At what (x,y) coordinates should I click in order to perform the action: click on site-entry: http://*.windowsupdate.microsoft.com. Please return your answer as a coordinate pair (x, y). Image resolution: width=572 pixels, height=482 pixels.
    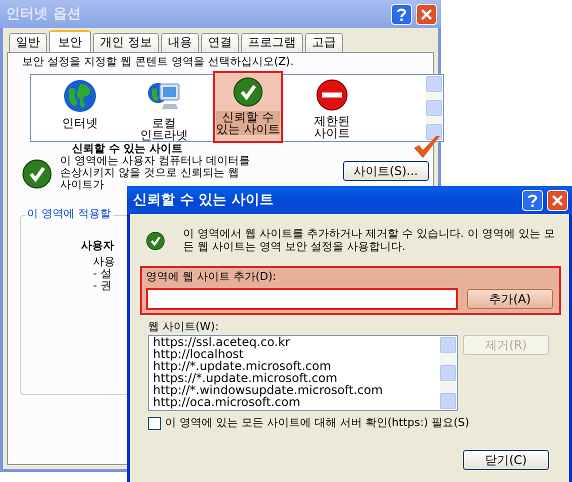
    Looking at the image, I should click on (305, 390).